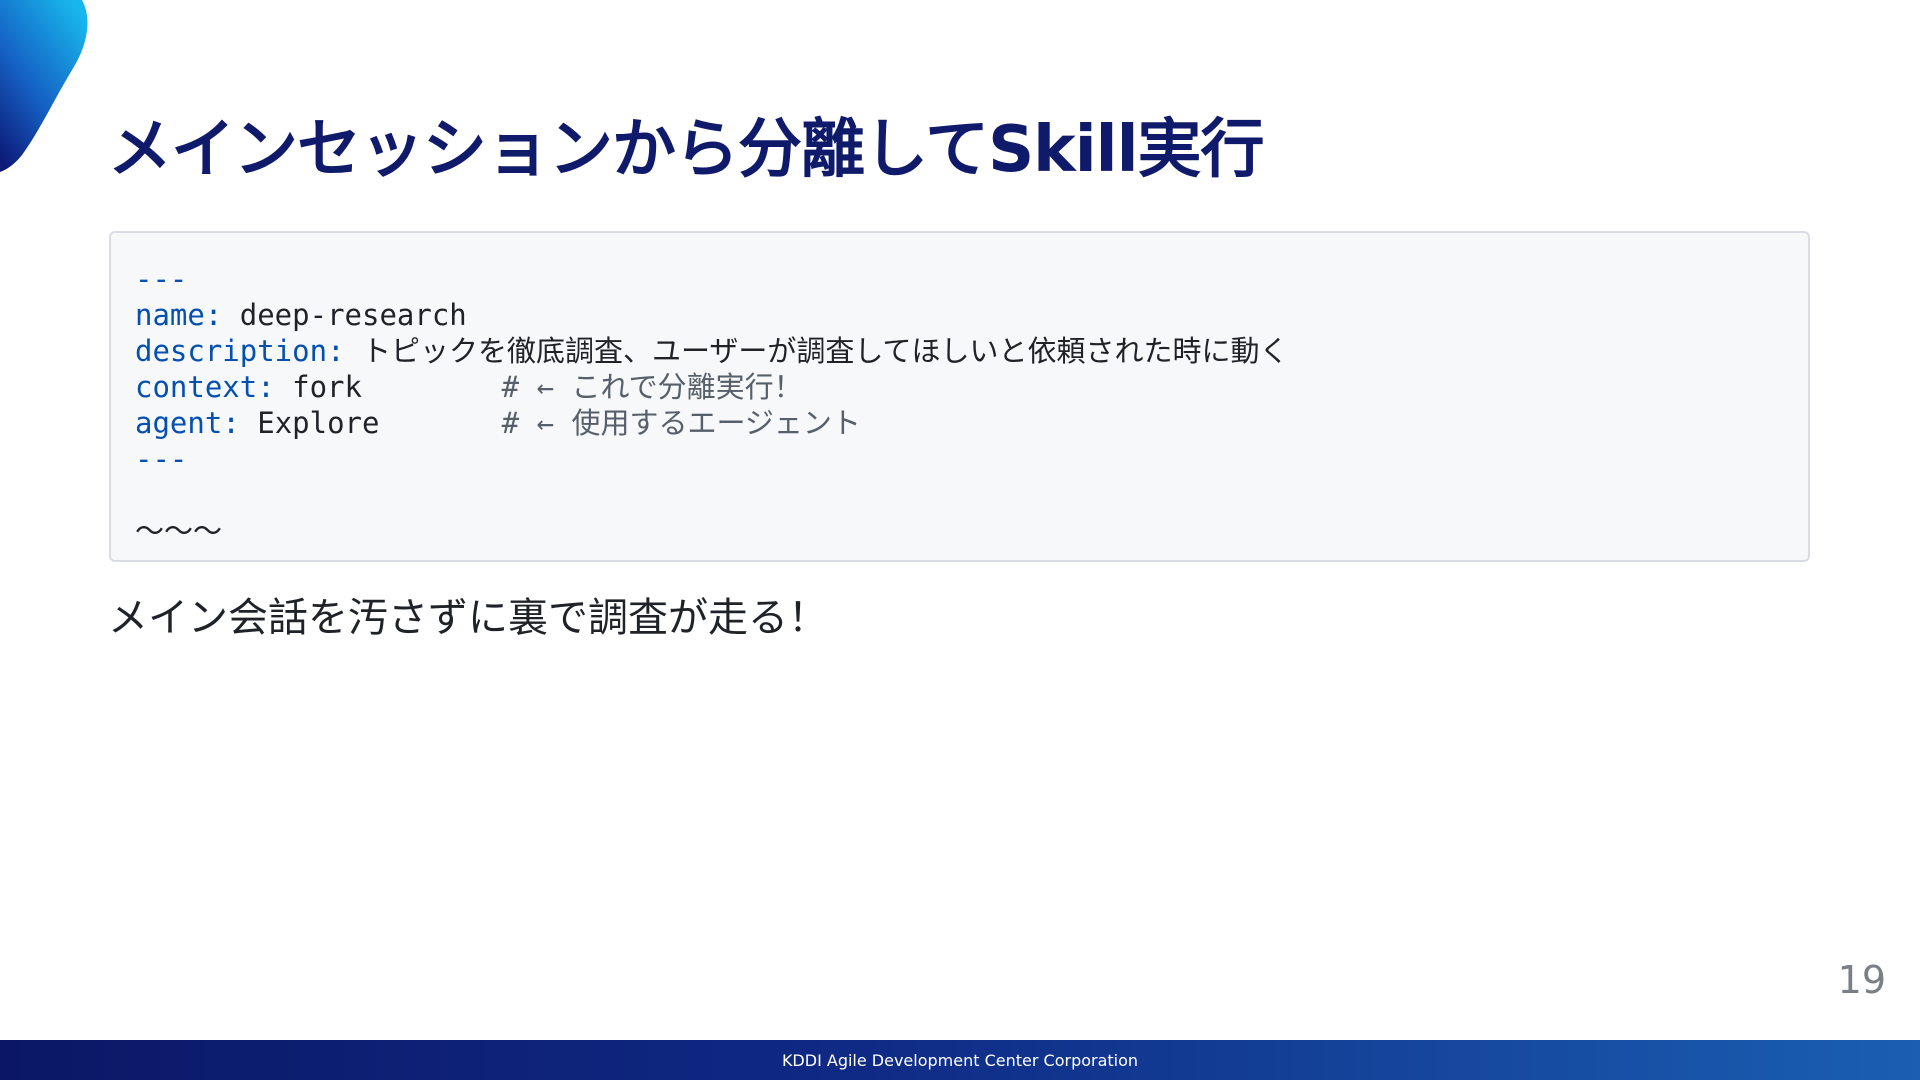  What do you see at coordinates (825, 351) in the screenshot?
I see `code-value-description: トピックを徹底調査、ユーザーが調査してほしいと依頼された時に動く` at bounding box center [825, 351].